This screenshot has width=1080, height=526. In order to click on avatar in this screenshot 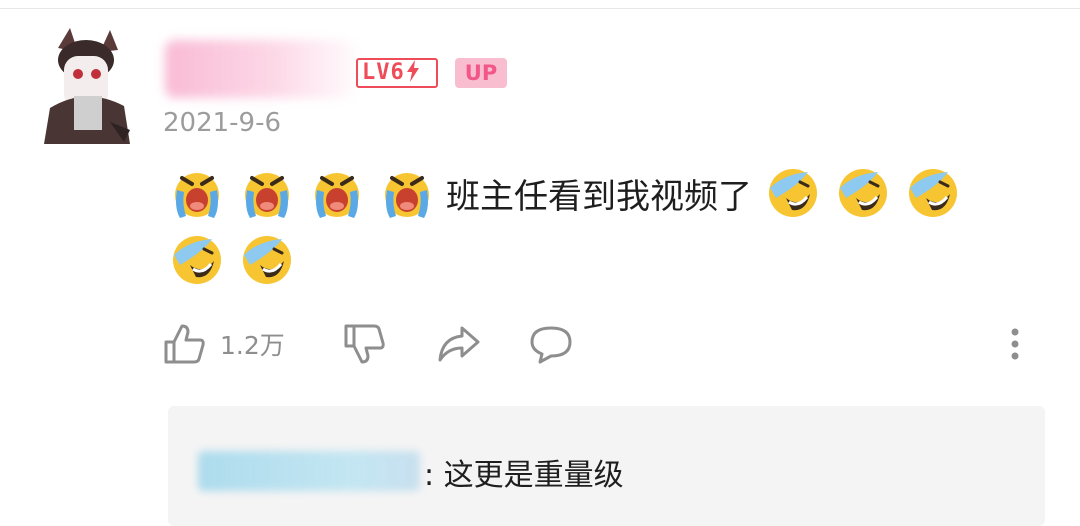, I will do `click(86, 87)`.